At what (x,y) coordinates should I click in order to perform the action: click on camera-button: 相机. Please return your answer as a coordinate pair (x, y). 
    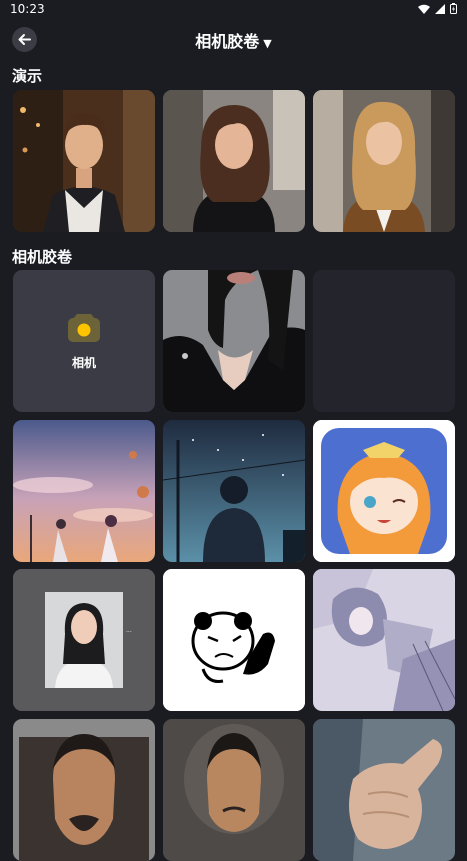
    Looking at the image, I should click on (84, 341).